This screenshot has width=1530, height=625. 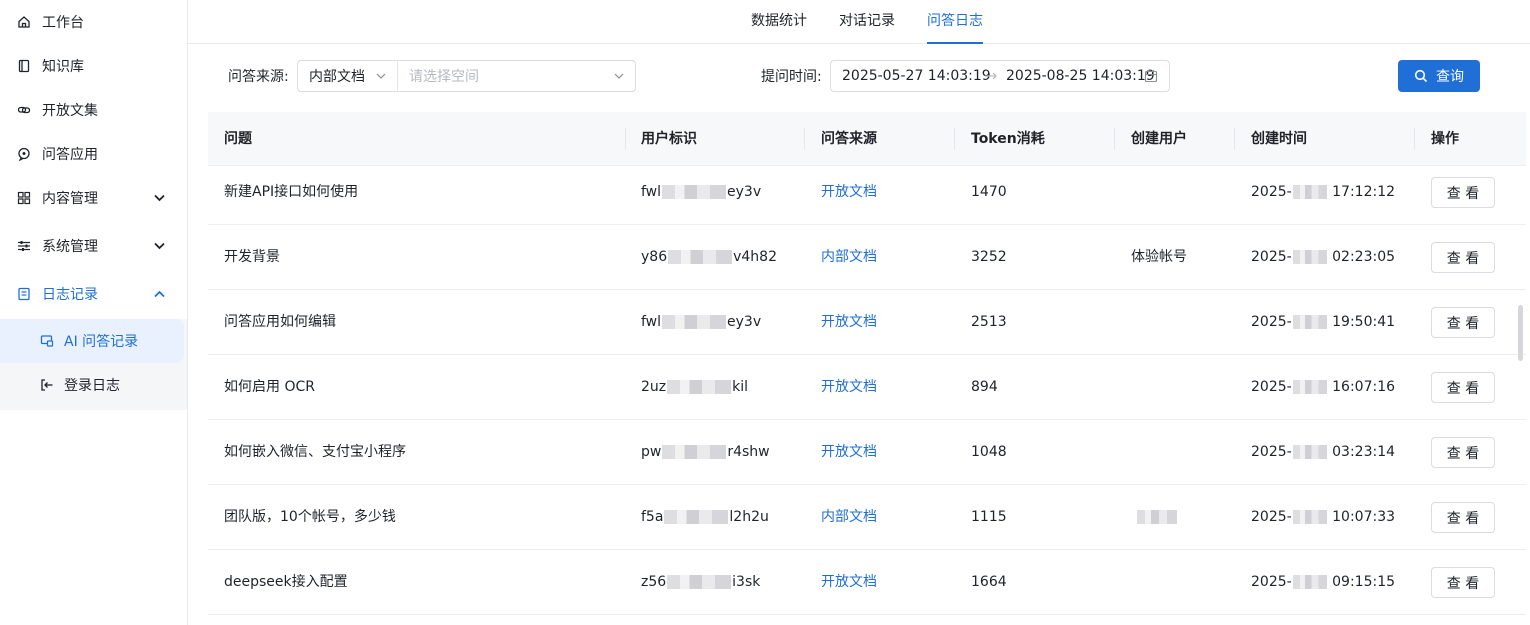 I want to click on cell-user-id: z56 i3sk, so click(x=700, y=582).